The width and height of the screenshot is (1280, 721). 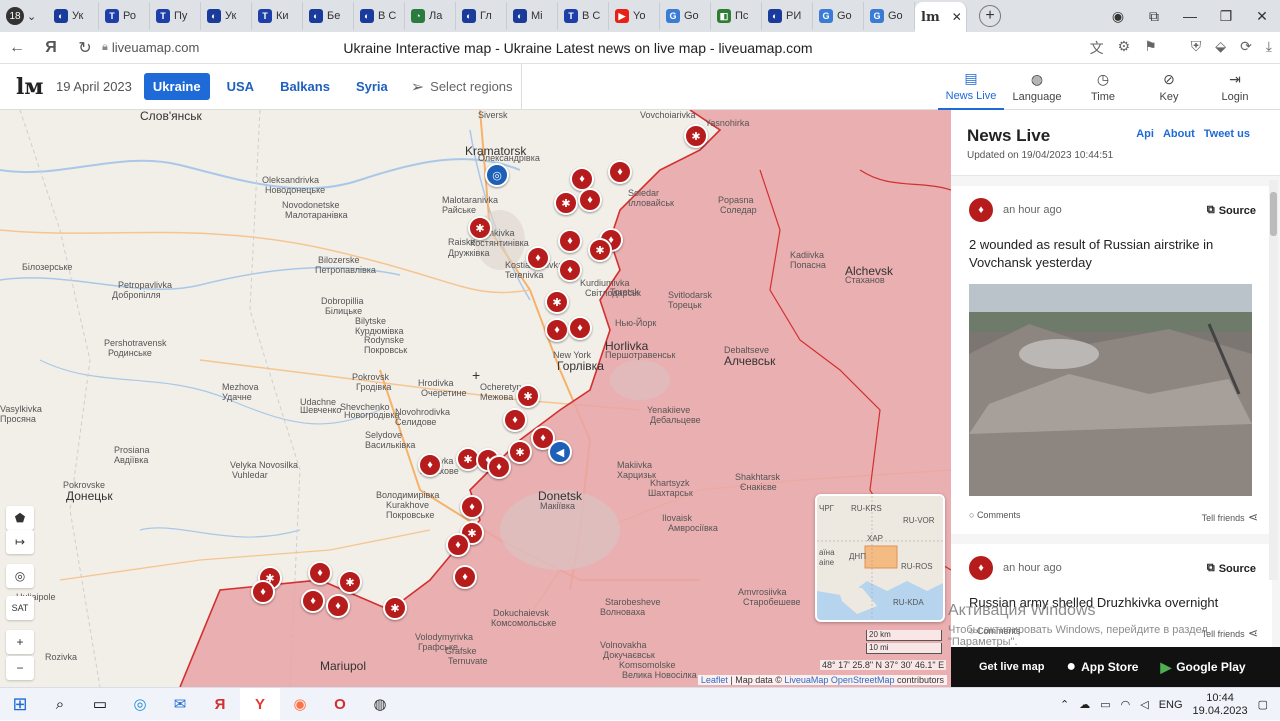 What do you see at coordinates (155, 47) in the screenshot?
I see `url-domain: liveuamap.com` at bounding box center [155, 47].